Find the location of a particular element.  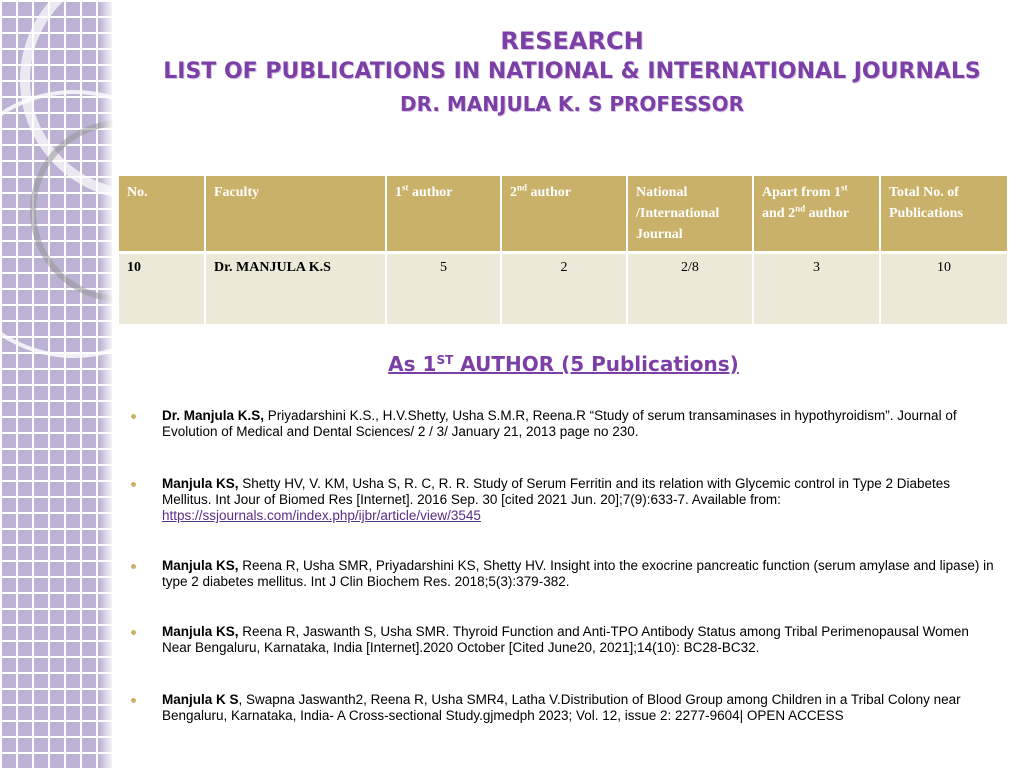

header-national-international: National /International Journal is located at coordinates (690, 215).